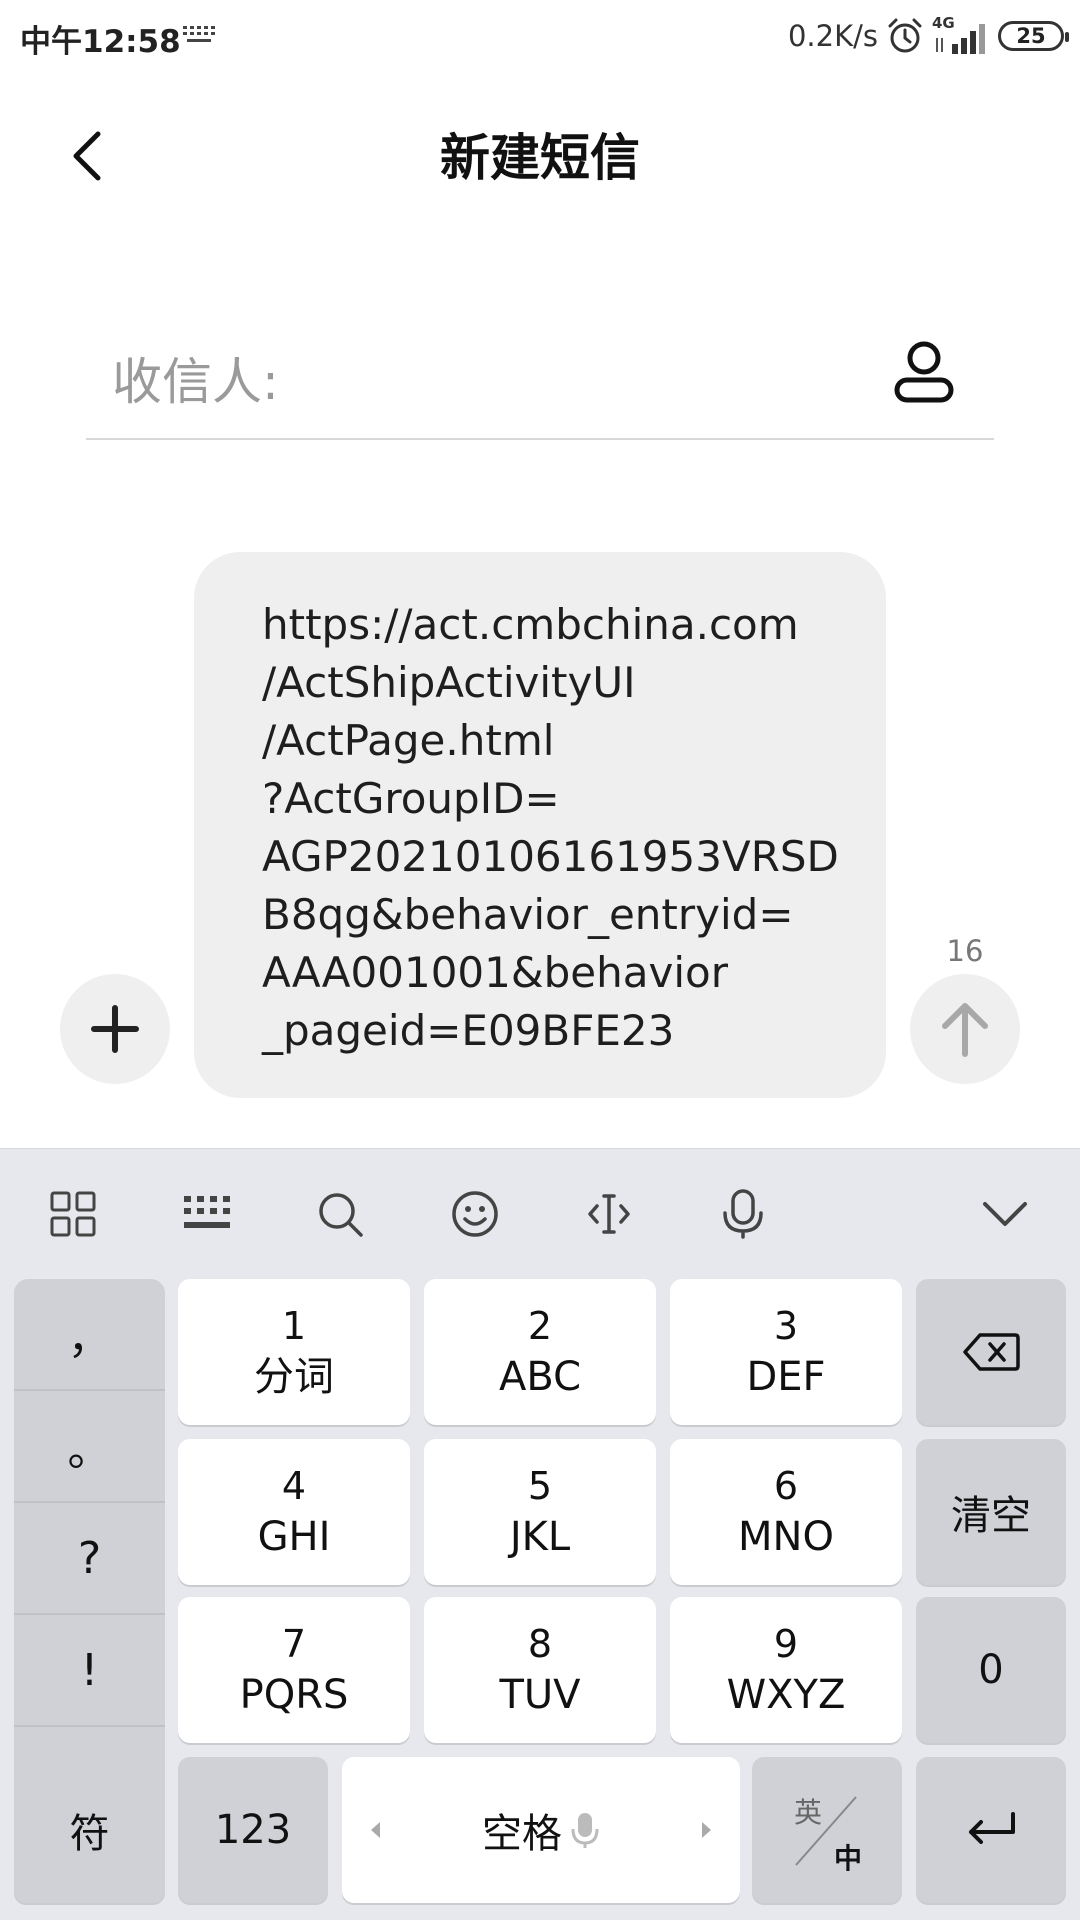 Image resolution: width=1080 pixels, height=1920 pixels. I want to click on toolbar-grid-button, so click(73, 1214).